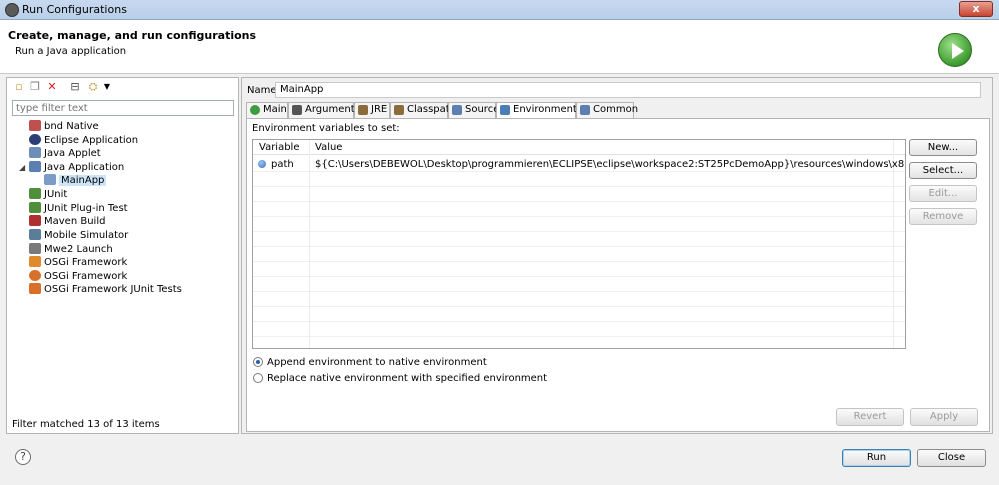  I want to click on tab-main: Main, so click(267, 110).